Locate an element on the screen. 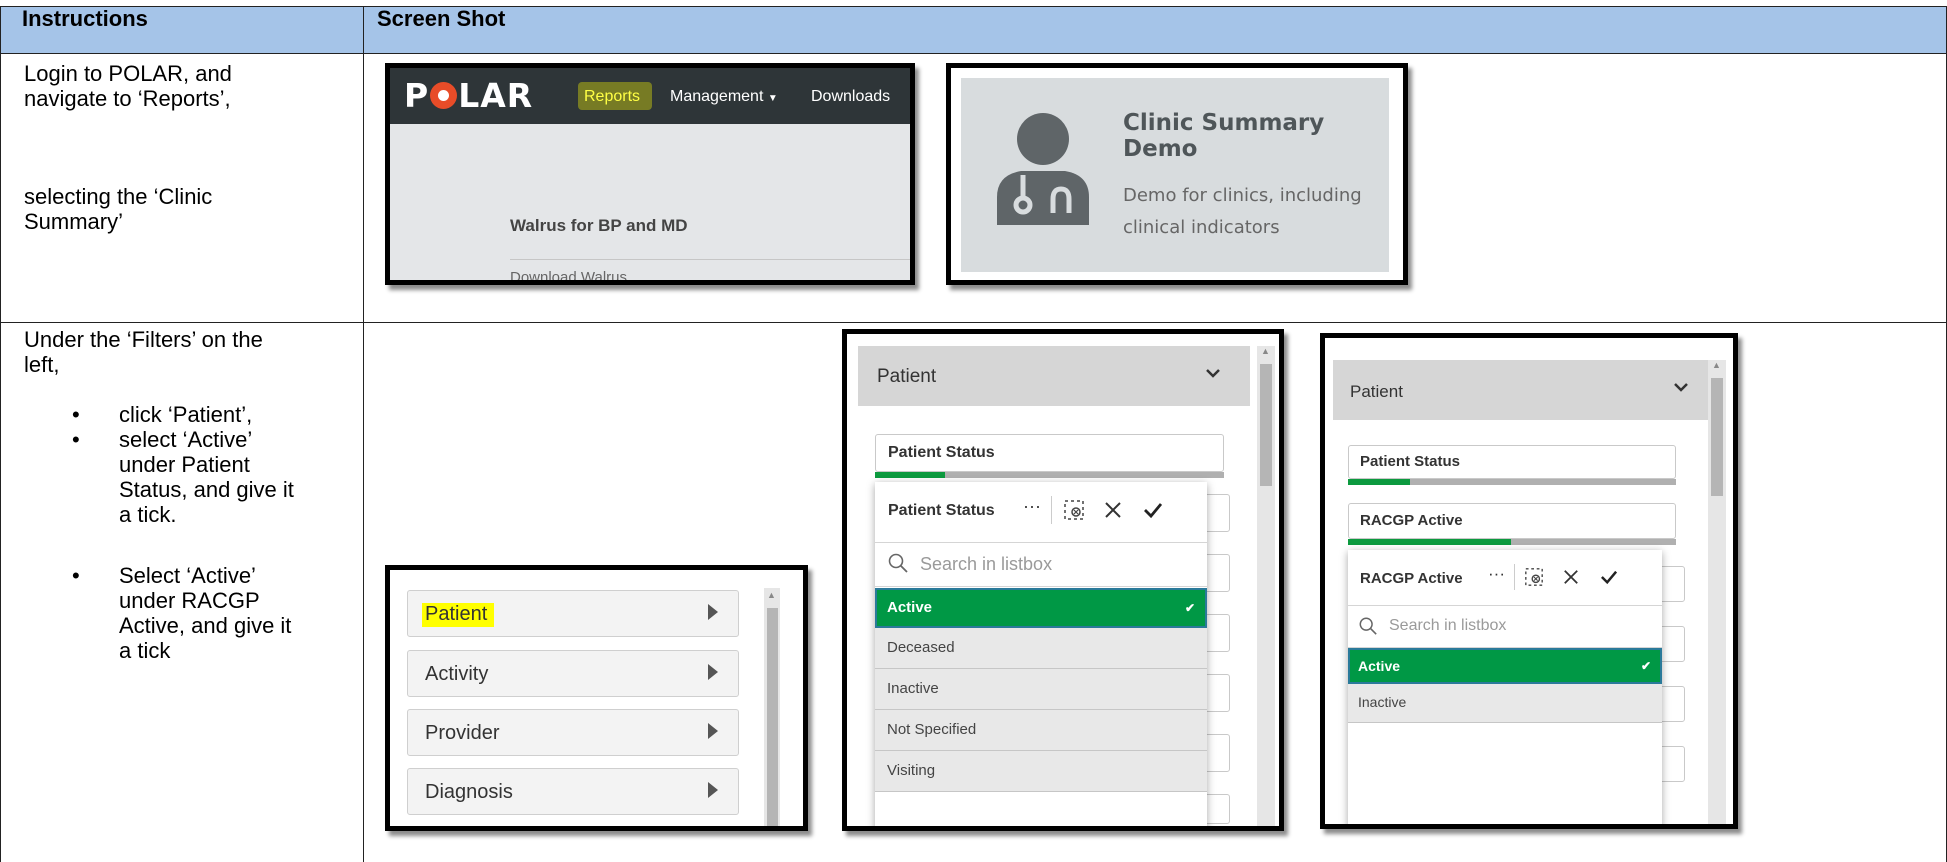 The height and width of the screenshot is (862, 1947). filter-activity: Activity is located at coordinates (573, 673).